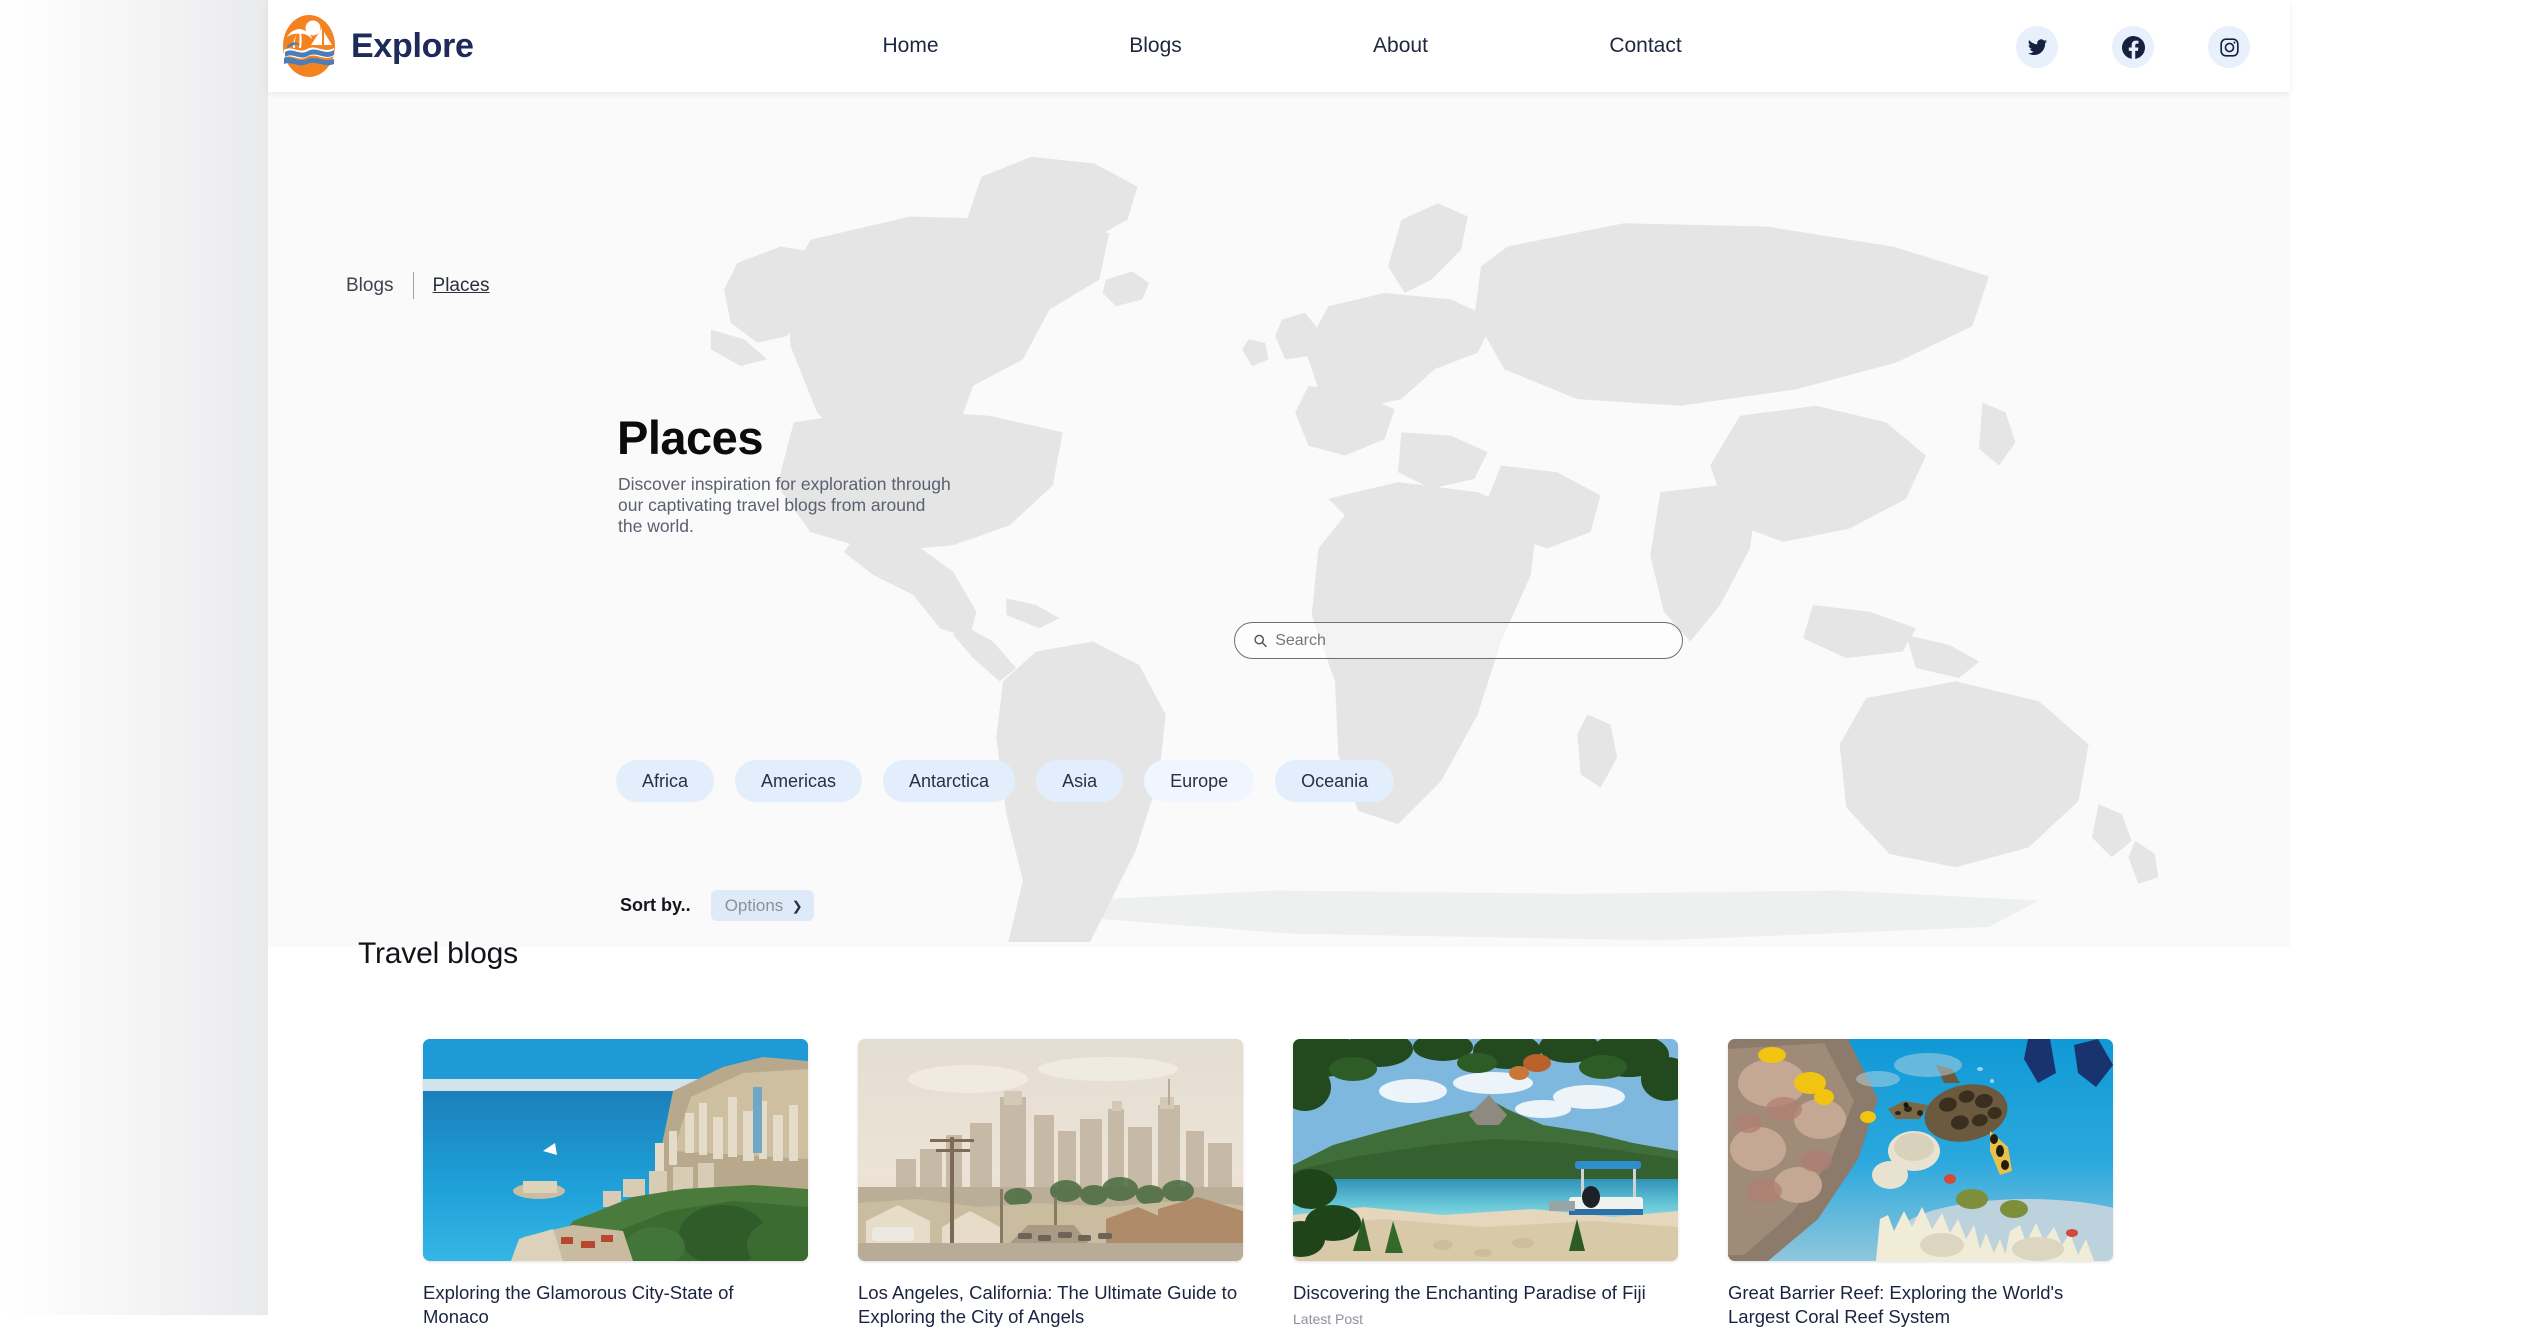 The height and width of the screenshot is (1330, 2537). Describe the element at coordinates (412, 45) in the screenshot. I see `brand-name: Explore` at that location.